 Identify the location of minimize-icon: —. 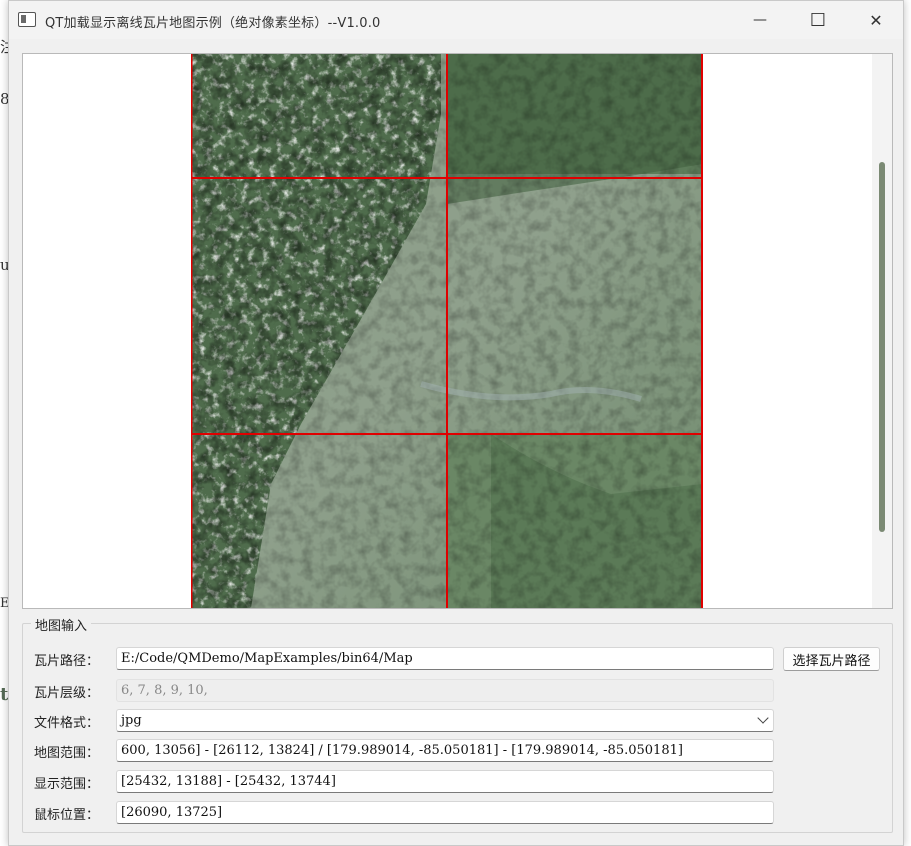
(760, 20).